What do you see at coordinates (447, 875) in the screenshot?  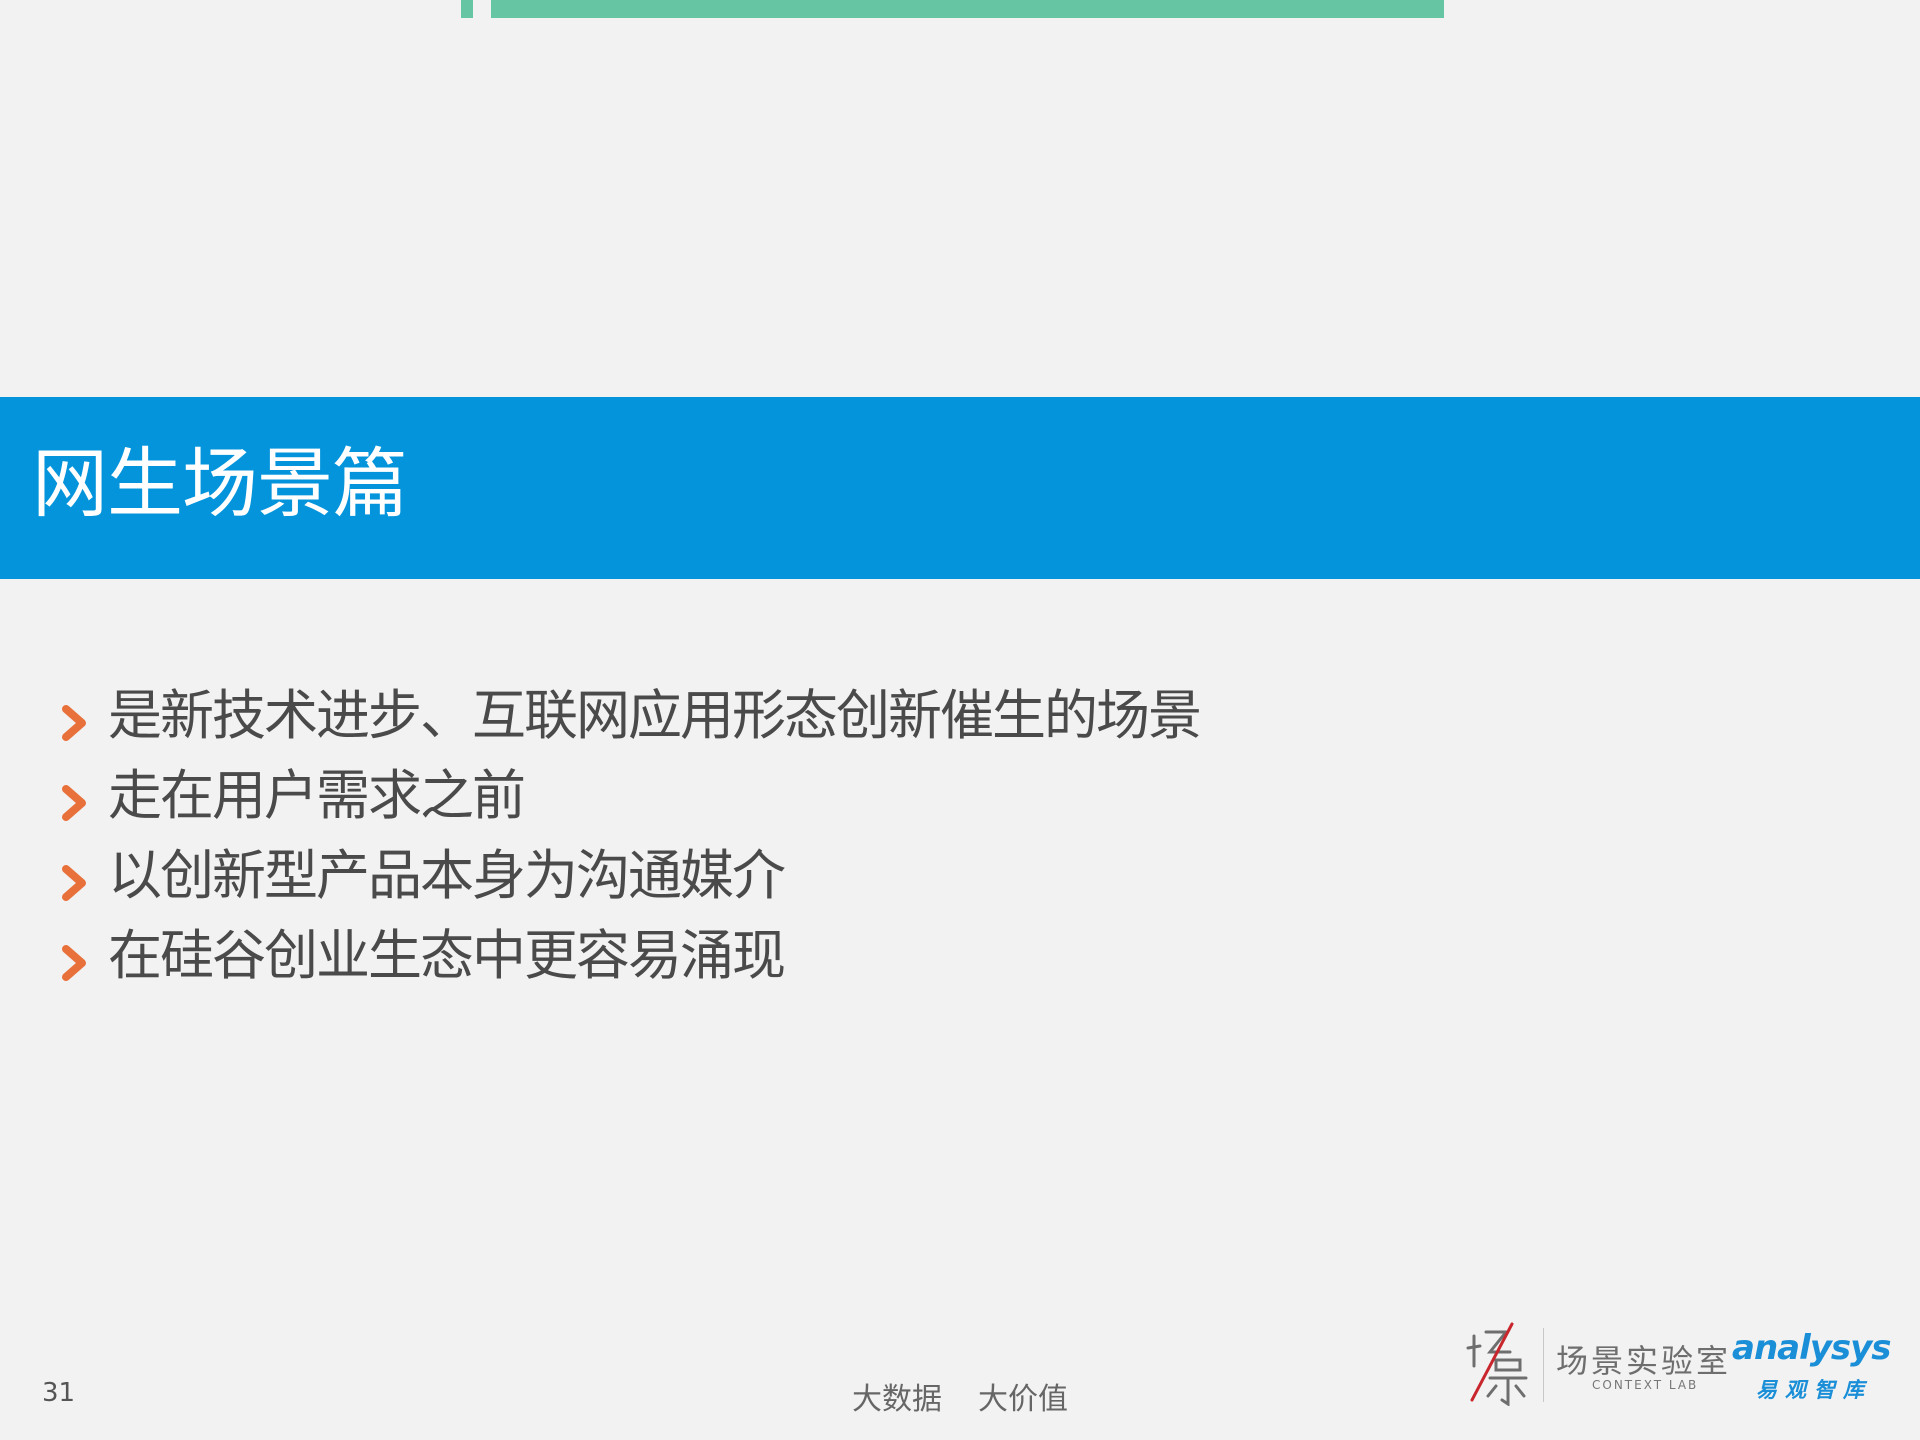 I see `bullet-text: 以创新型产品本身为沟通媒介` at bounding box center [447, 875].